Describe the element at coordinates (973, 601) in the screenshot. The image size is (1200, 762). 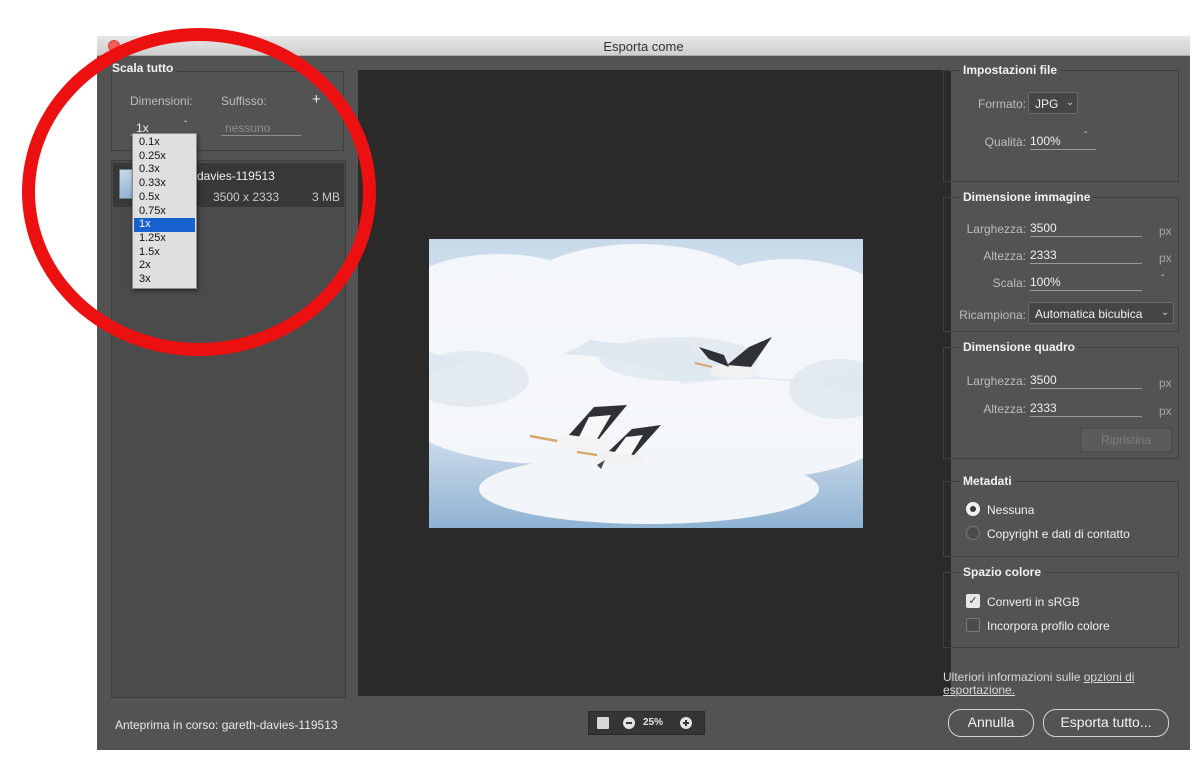
I see `convert-srgb-checkbox: ✓` at that location.